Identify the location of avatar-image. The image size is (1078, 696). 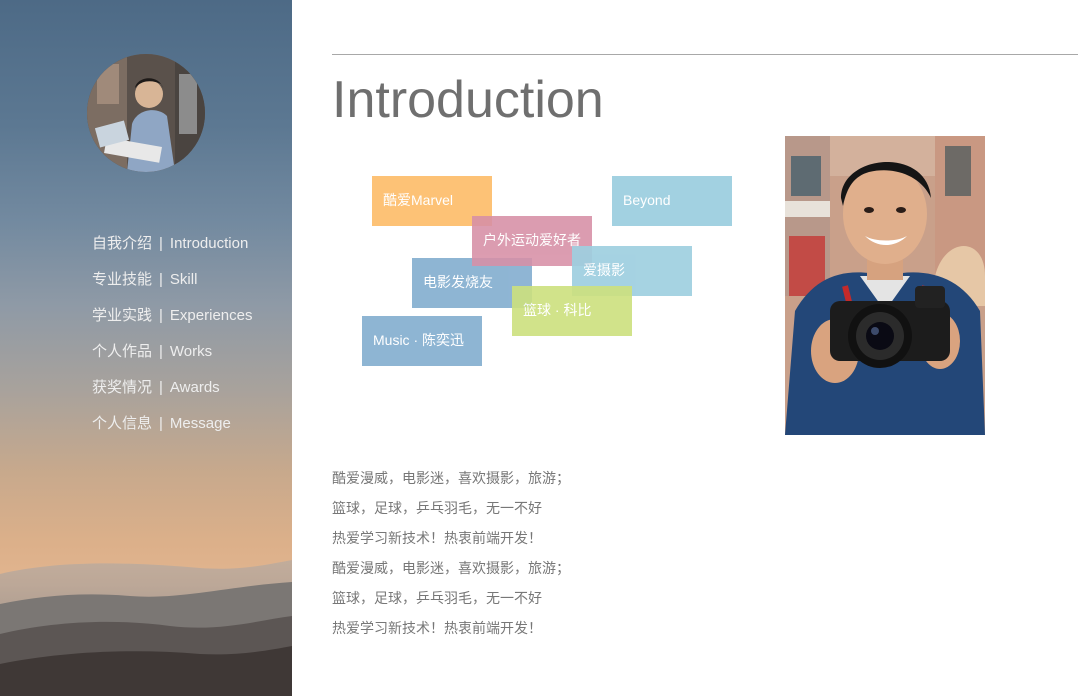
(146, 113).